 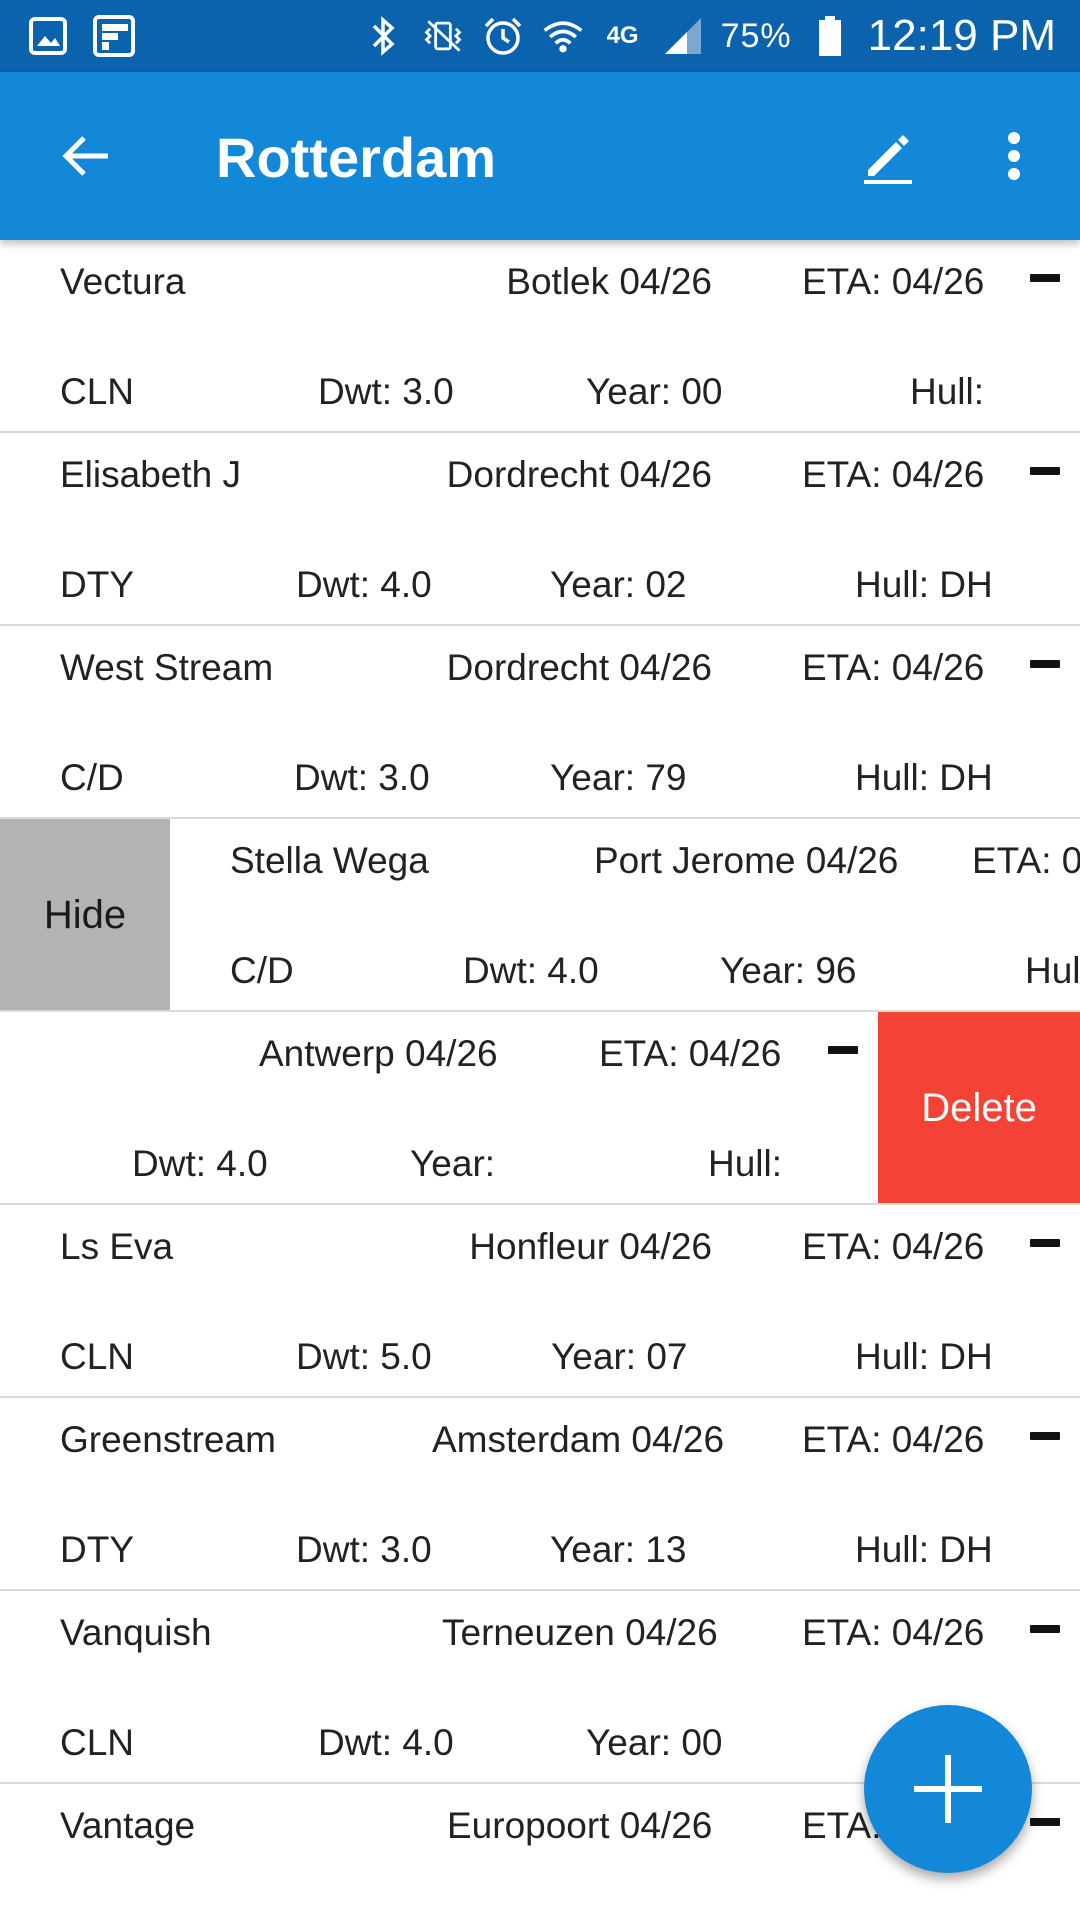 I want to click on vessel-year: Year: 79, so click(x=618, y=777).